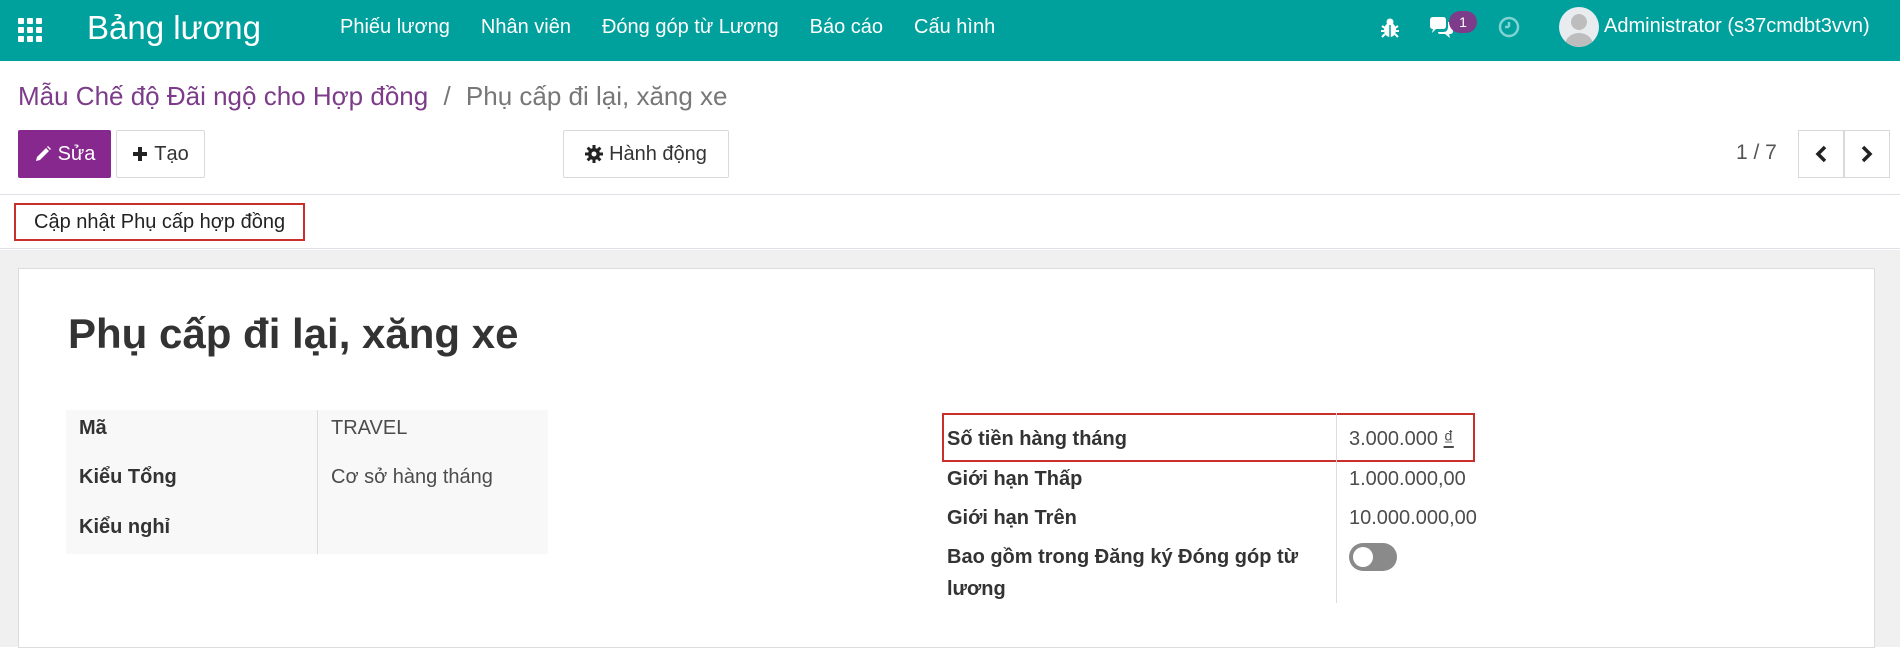 The image size is (1900, 648). What do you see at coordinates (1015, 479) in the screenshot?
I see `lower-limit-label: Giới hạn Thấp` at bounding box center [1015, 479].